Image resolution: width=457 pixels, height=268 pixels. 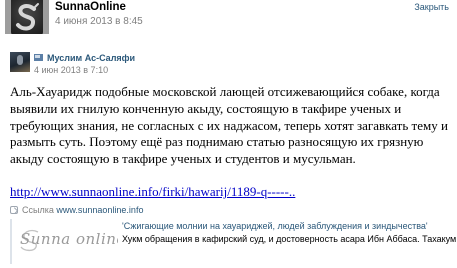 What do you see at coordinates (14, 210) in the screenshot?
I see `external-link-icon` at bounding box center [14, 210].